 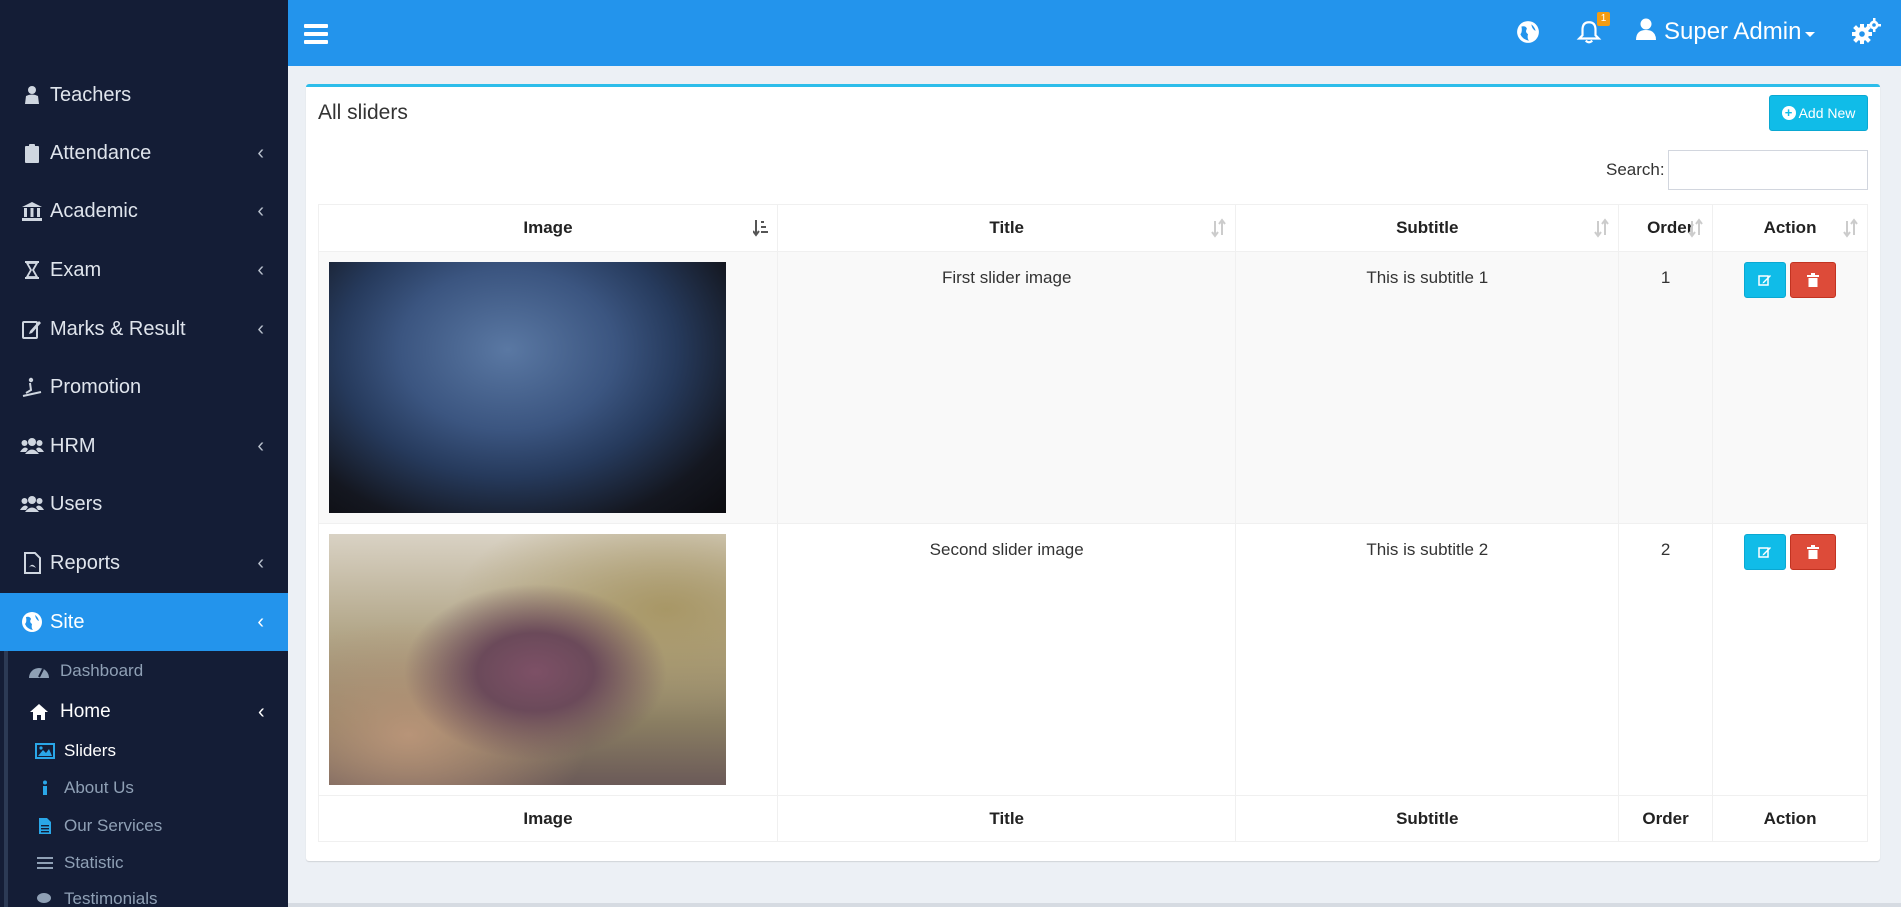 What do you see at coordinates (1733, 31) in the screenshot?
I see `user-name: Super Admin` at bounding box center [1733, 31].